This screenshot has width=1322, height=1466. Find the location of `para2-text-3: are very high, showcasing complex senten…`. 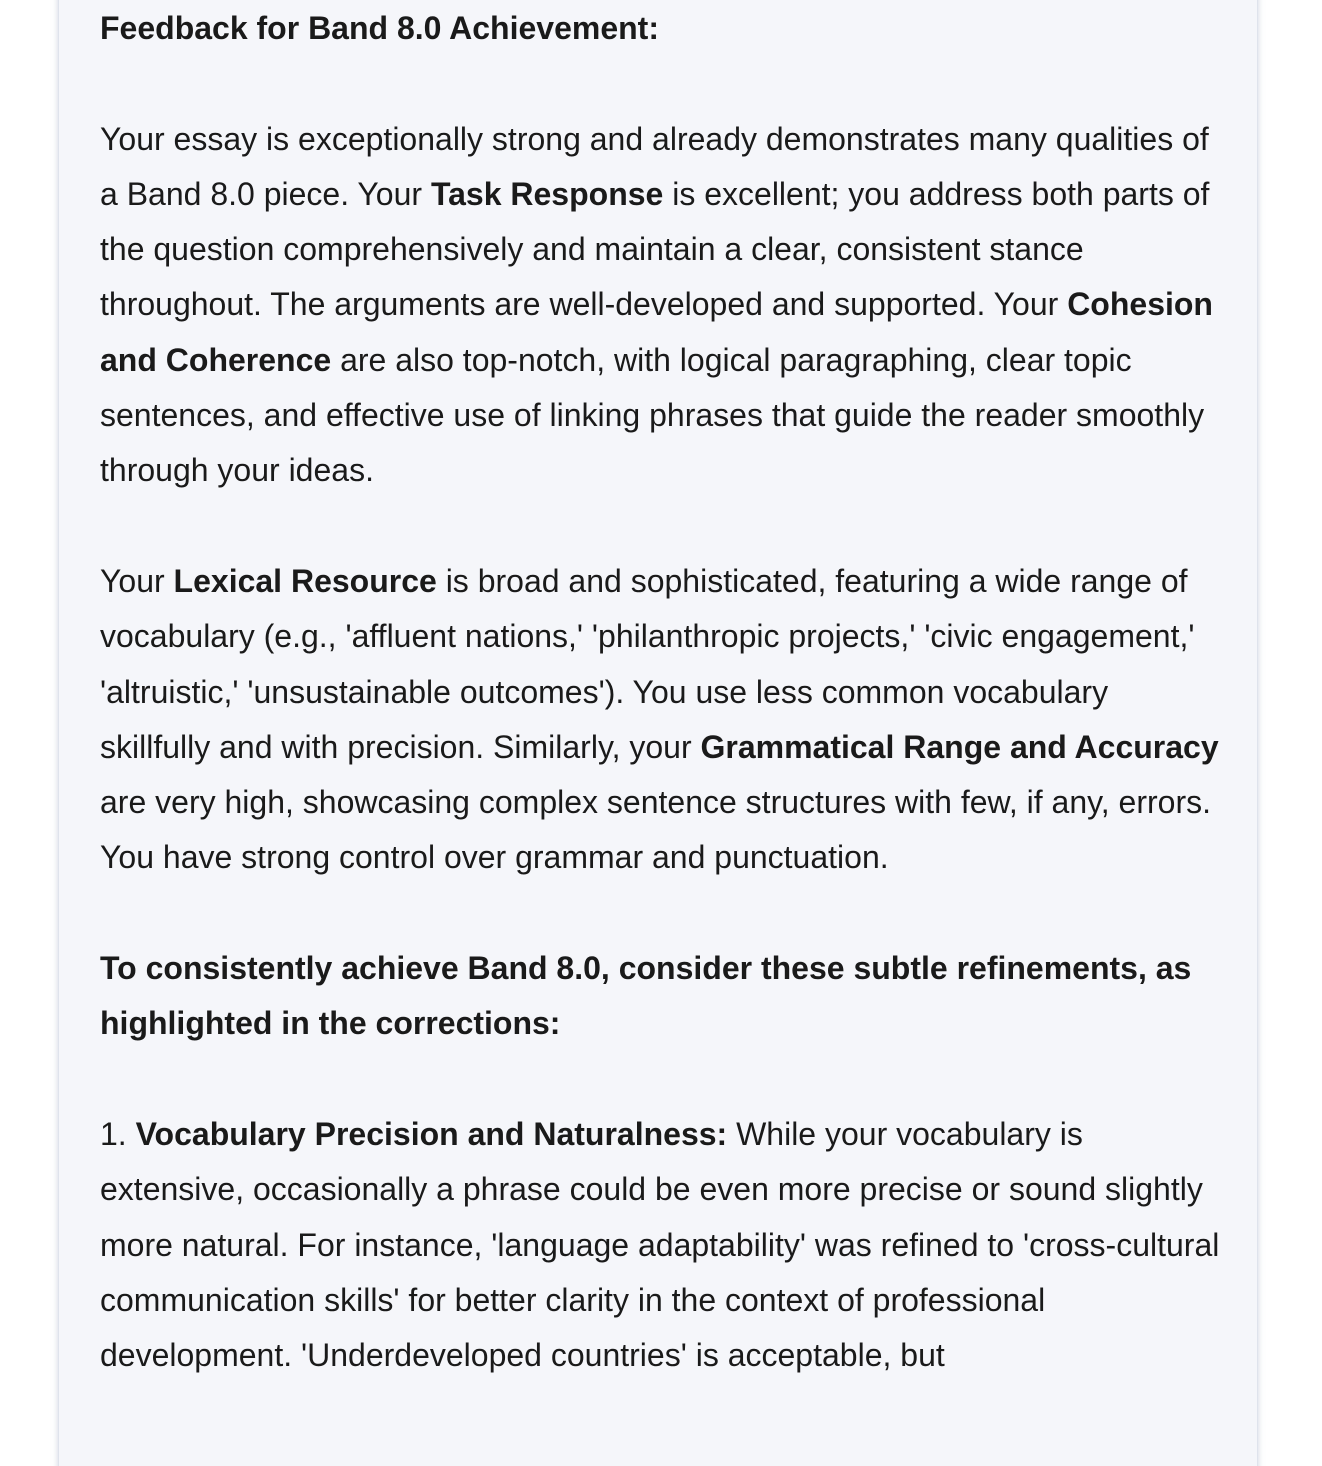

para2-text-3: are very high, showcasing complex senten… is located at coordinates (655, 830).